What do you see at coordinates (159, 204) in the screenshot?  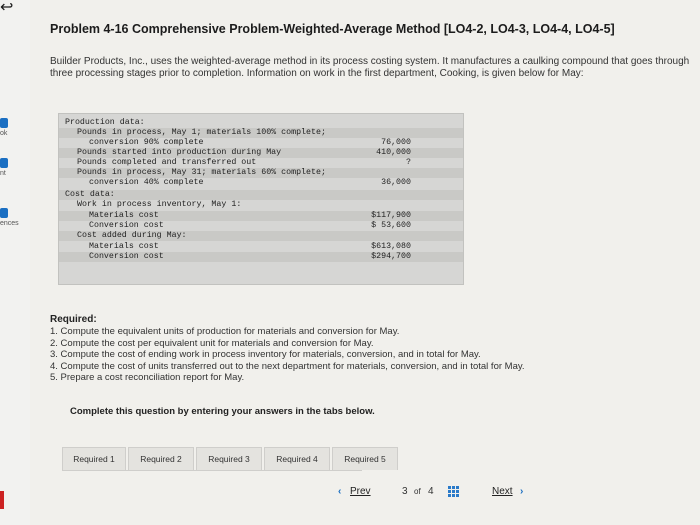 I see `row-label: Work in process inventory, May 1:` at bounding box center [159, 204].